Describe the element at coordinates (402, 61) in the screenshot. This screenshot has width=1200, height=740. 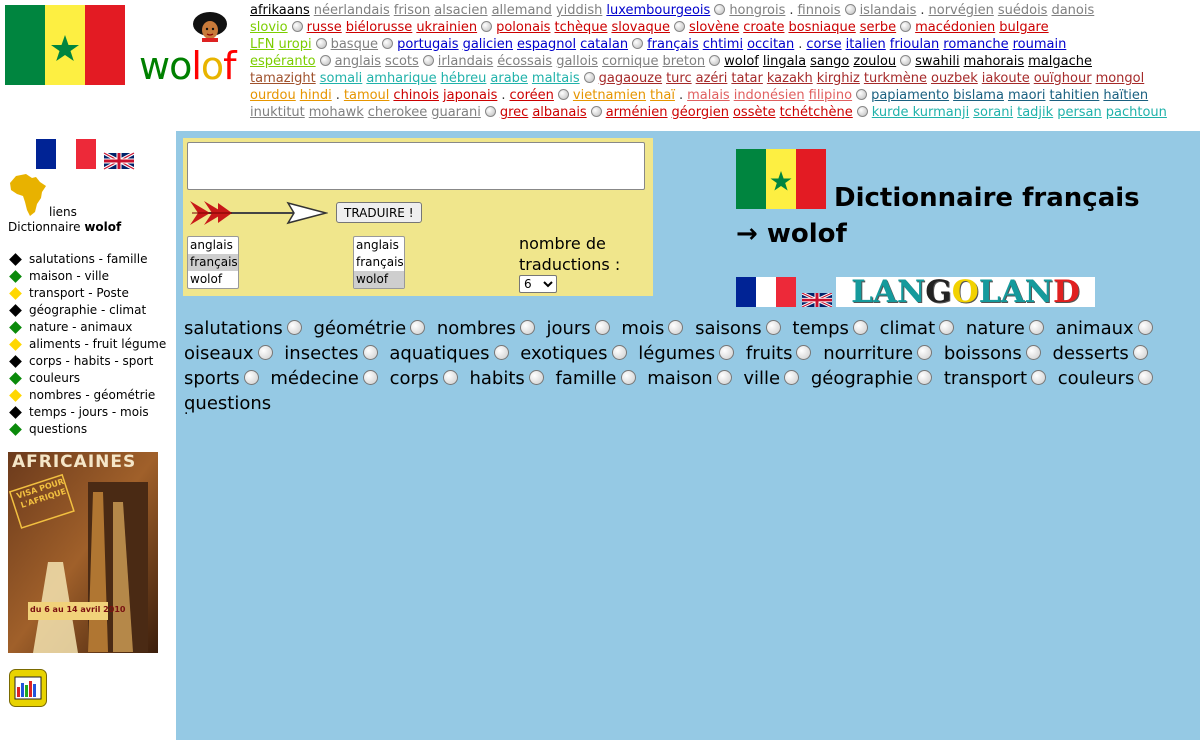
I see `language-link: scots` at that location.